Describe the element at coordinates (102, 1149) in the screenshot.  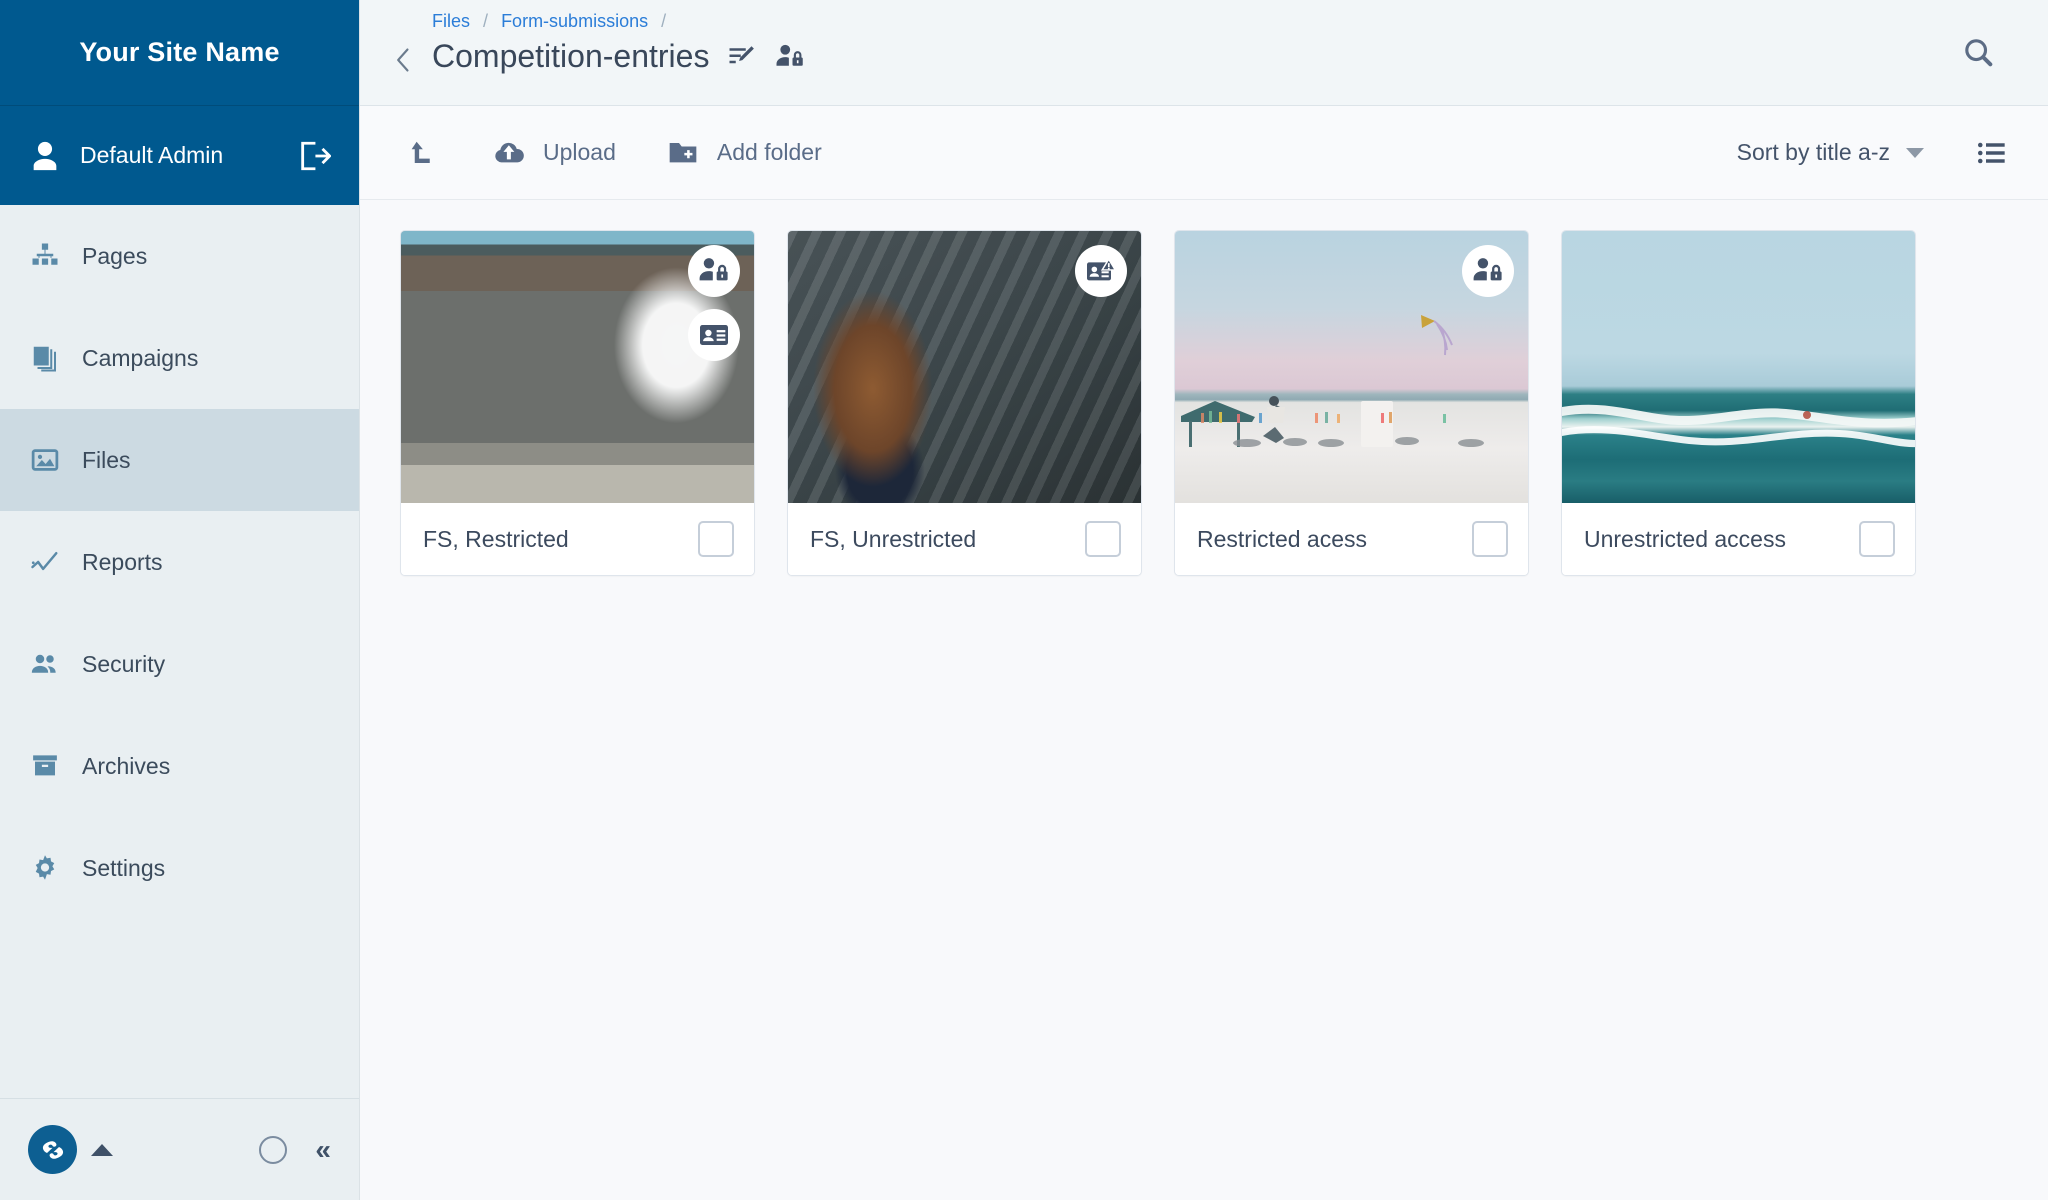
I see `caret-up-icon` at that location.